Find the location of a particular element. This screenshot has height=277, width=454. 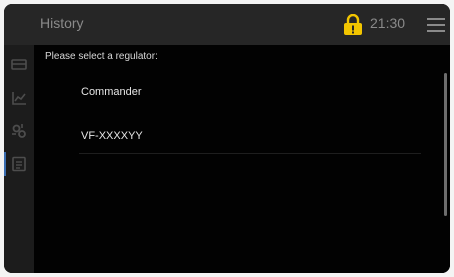

regulator-icon is located at coordinates (19, 64).